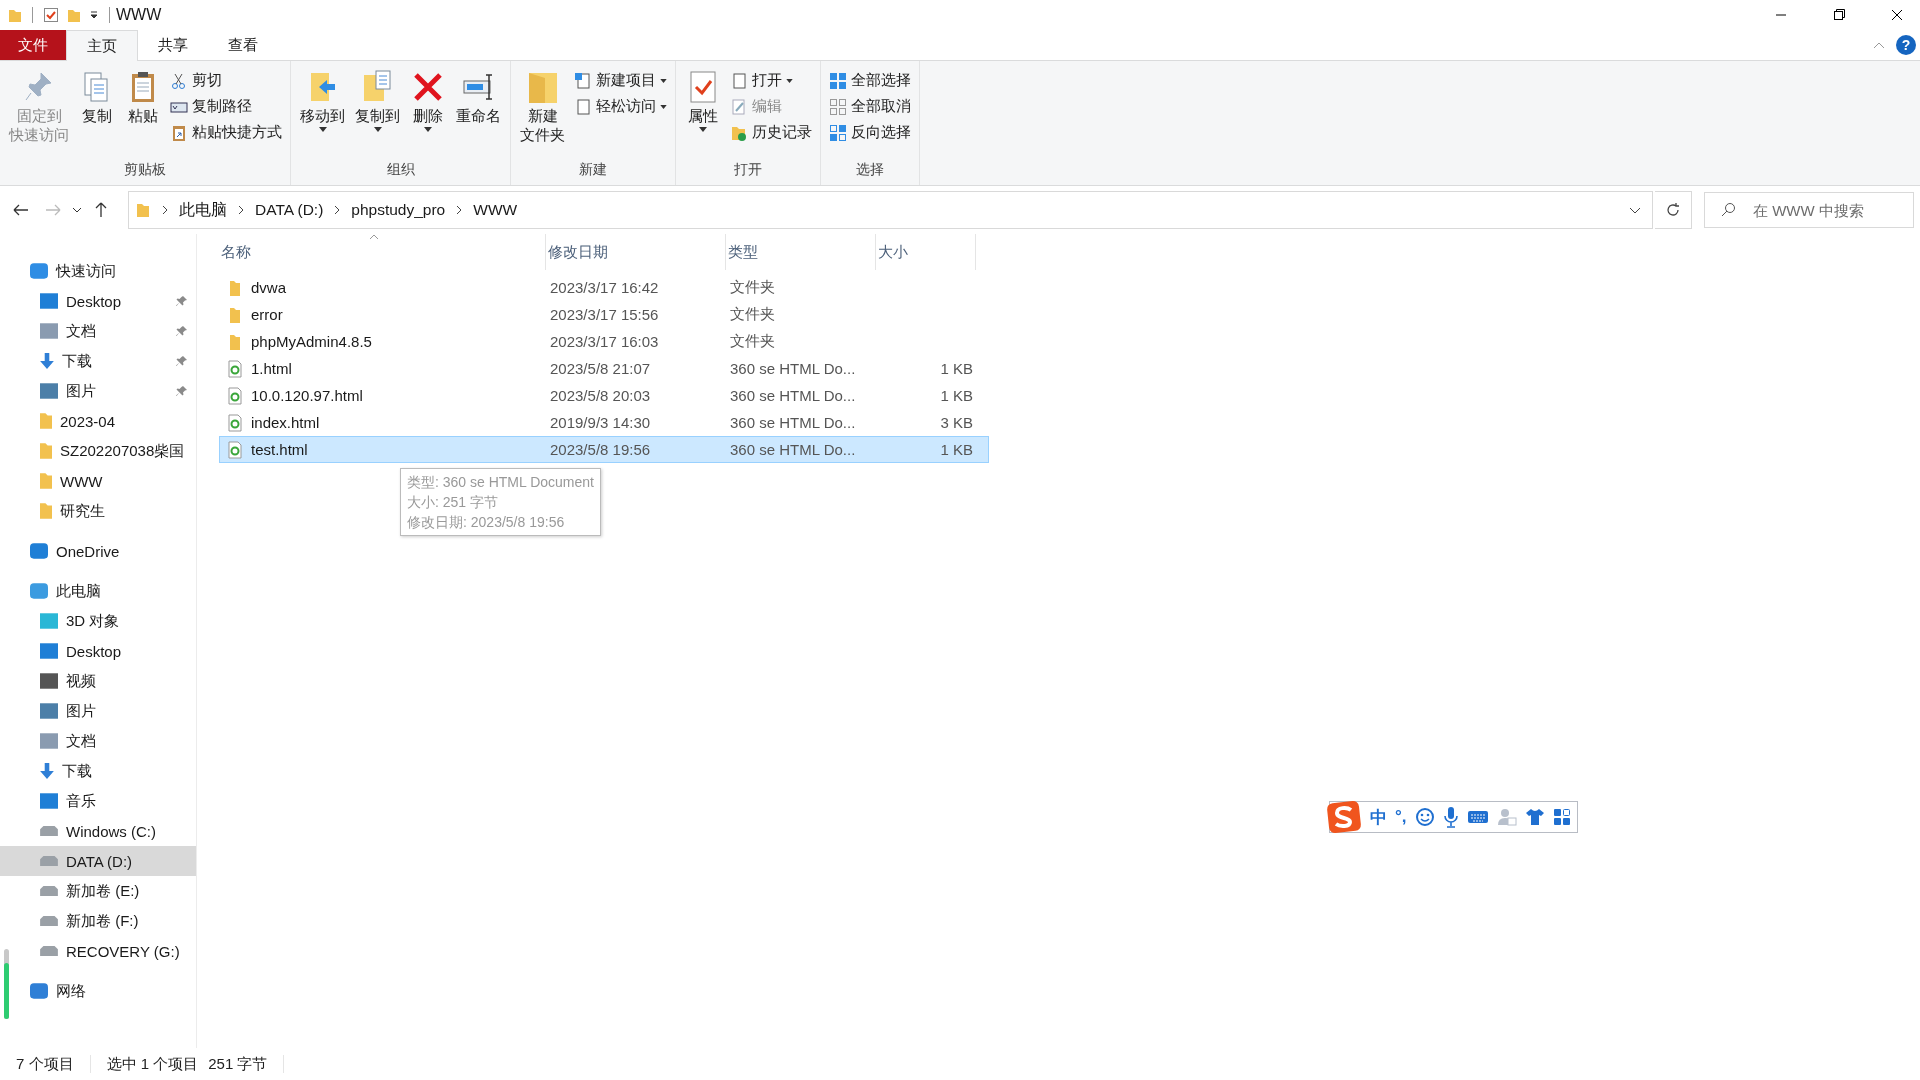 This screenshot has width=1920, height=1080. What do you see at coordinates (235, 422) in the screenshot?
I see `html-file-icon` at bounding box center [235, 422].